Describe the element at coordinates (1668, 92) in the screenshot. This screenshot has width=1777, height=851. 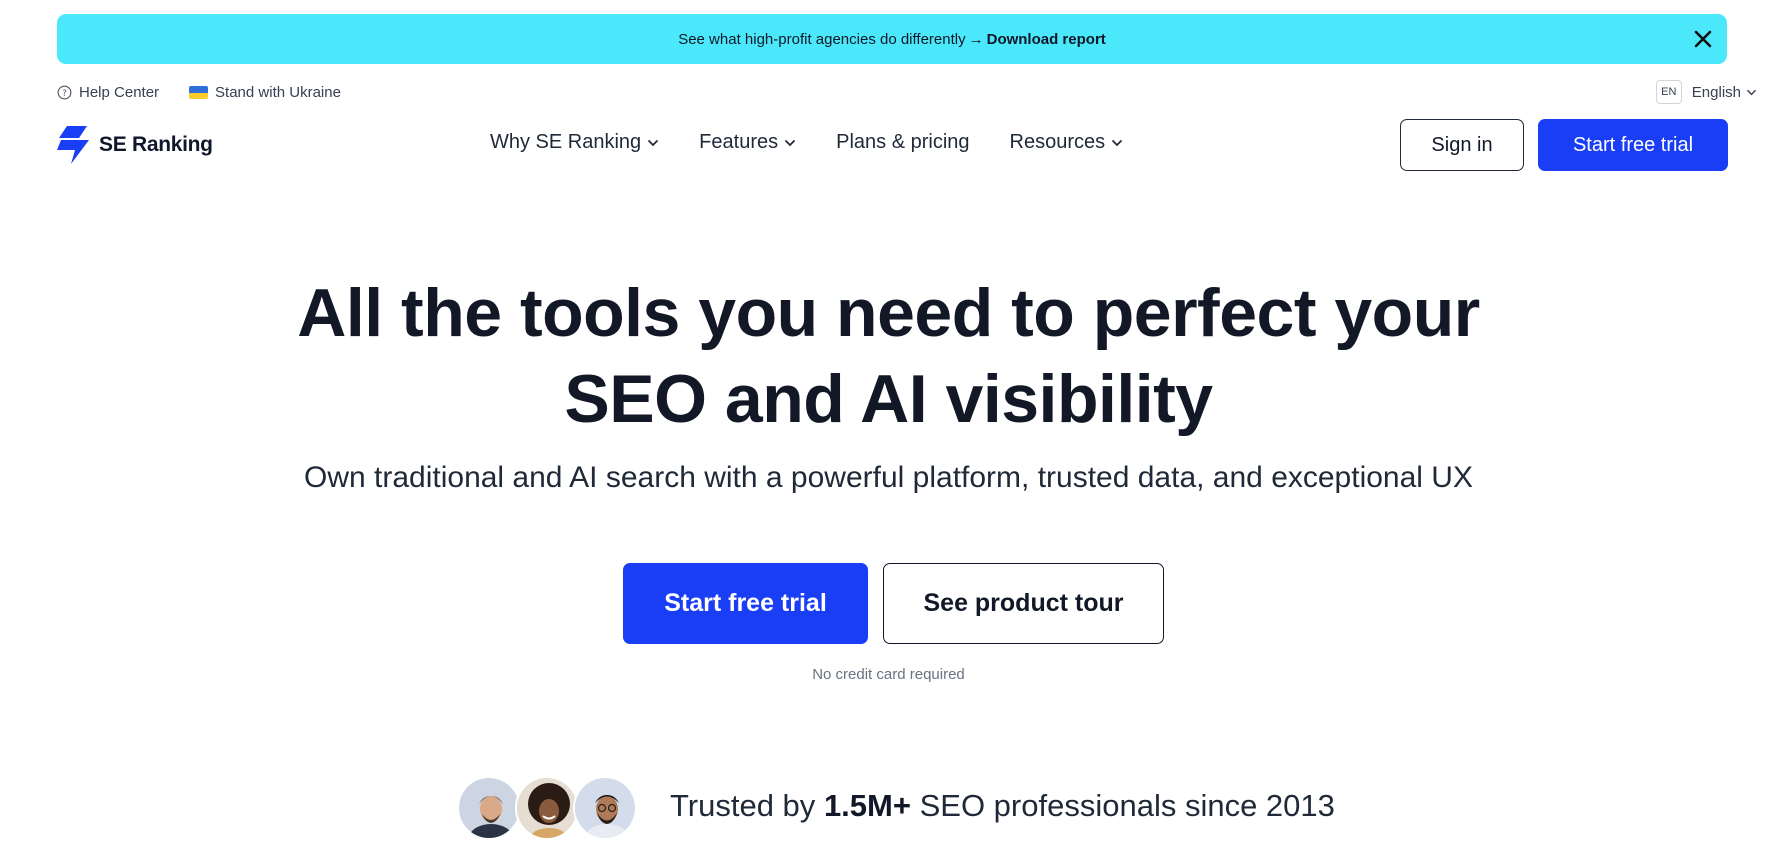
I see `language-code: EN` at that location.